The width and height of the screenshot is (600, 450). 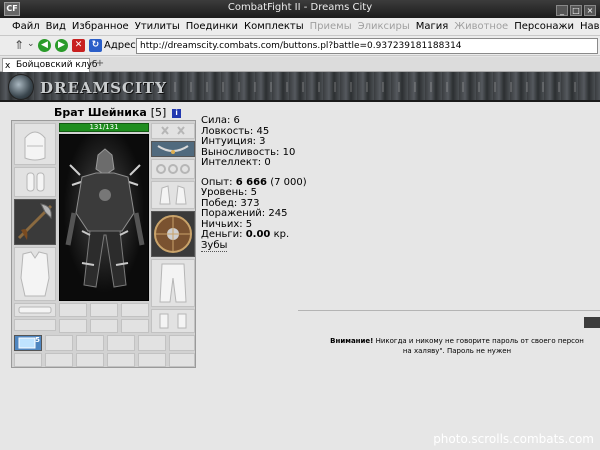 I want to click on menu-item-11: Навигация, so click(x=588, y=27).